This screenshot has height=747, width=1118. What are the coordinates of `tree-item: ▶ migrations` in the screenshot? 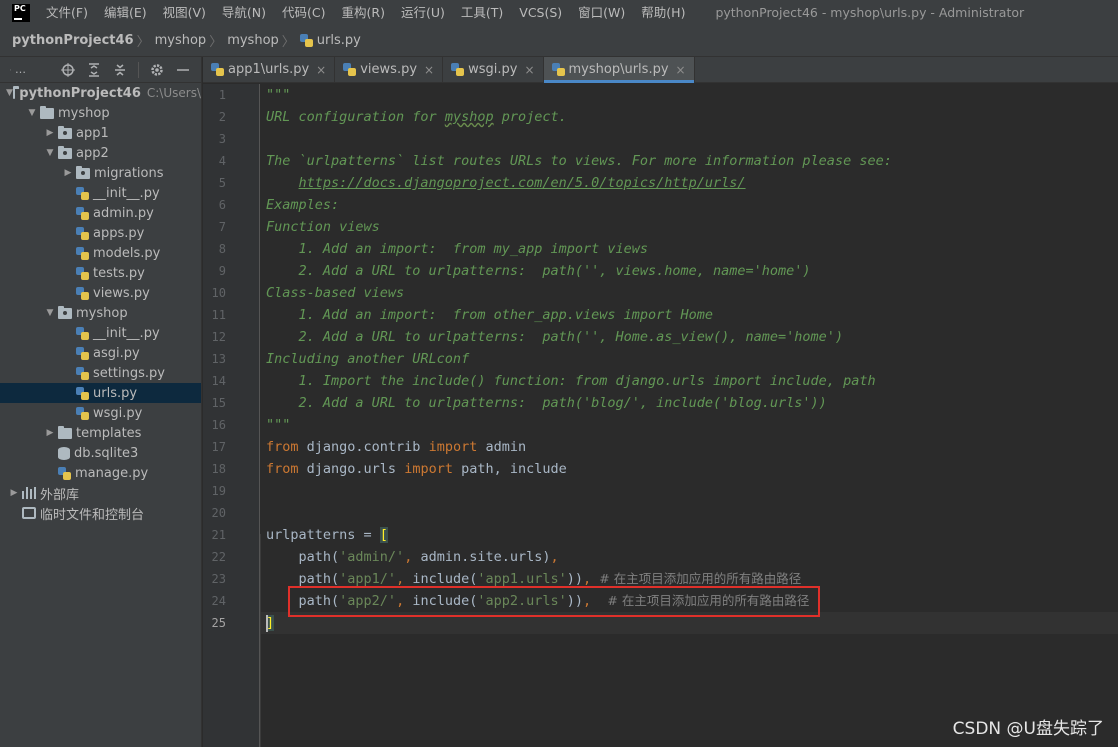 It's located at (100, 173).